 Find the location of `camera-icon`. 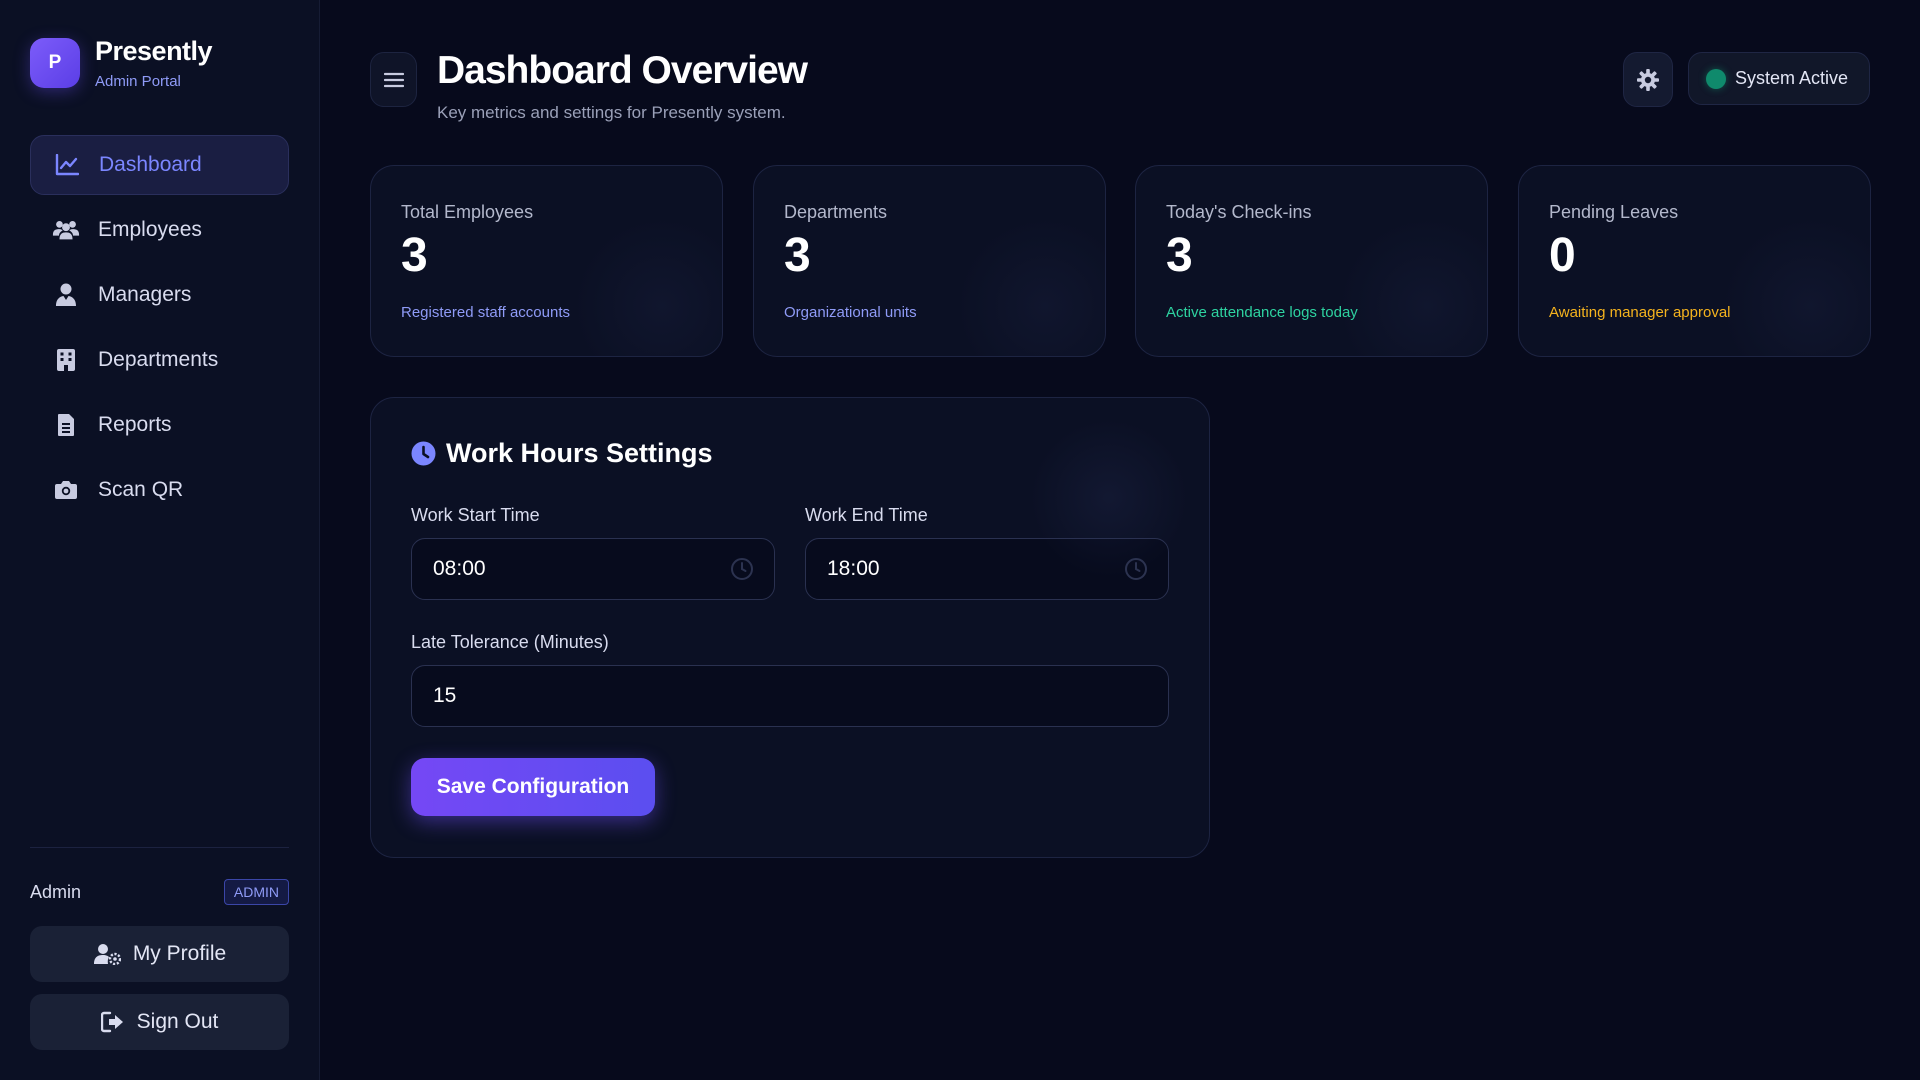

camera-icon is located at coordinates (66, 490).